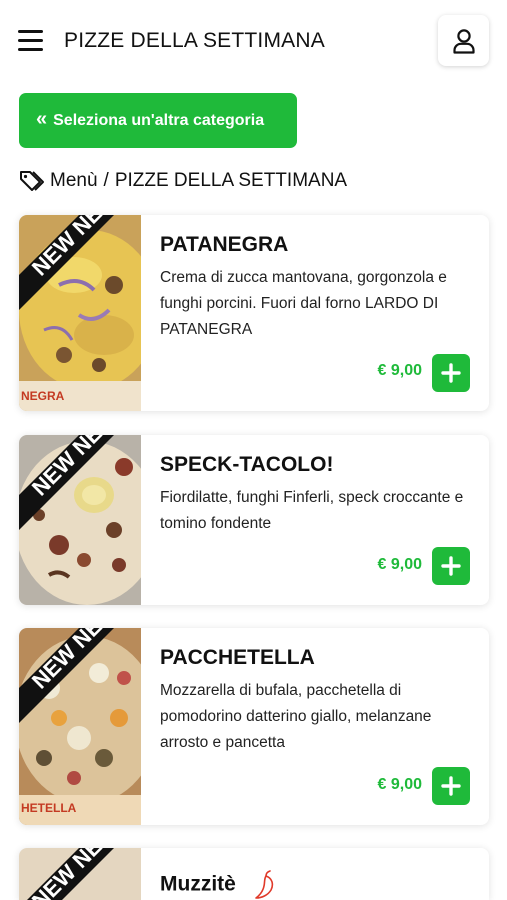 The width and height of the screenshot is (507, 900). I want to click on user-icon, so click(463, 41).